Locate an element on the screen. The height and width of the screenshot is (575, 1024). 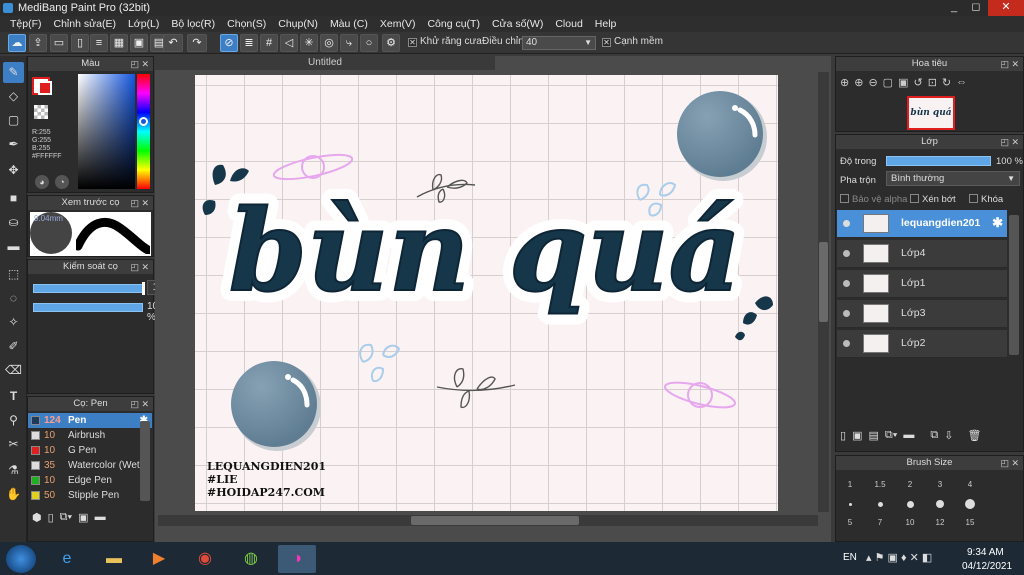
hue-slider is located at coordinates (143, 131).